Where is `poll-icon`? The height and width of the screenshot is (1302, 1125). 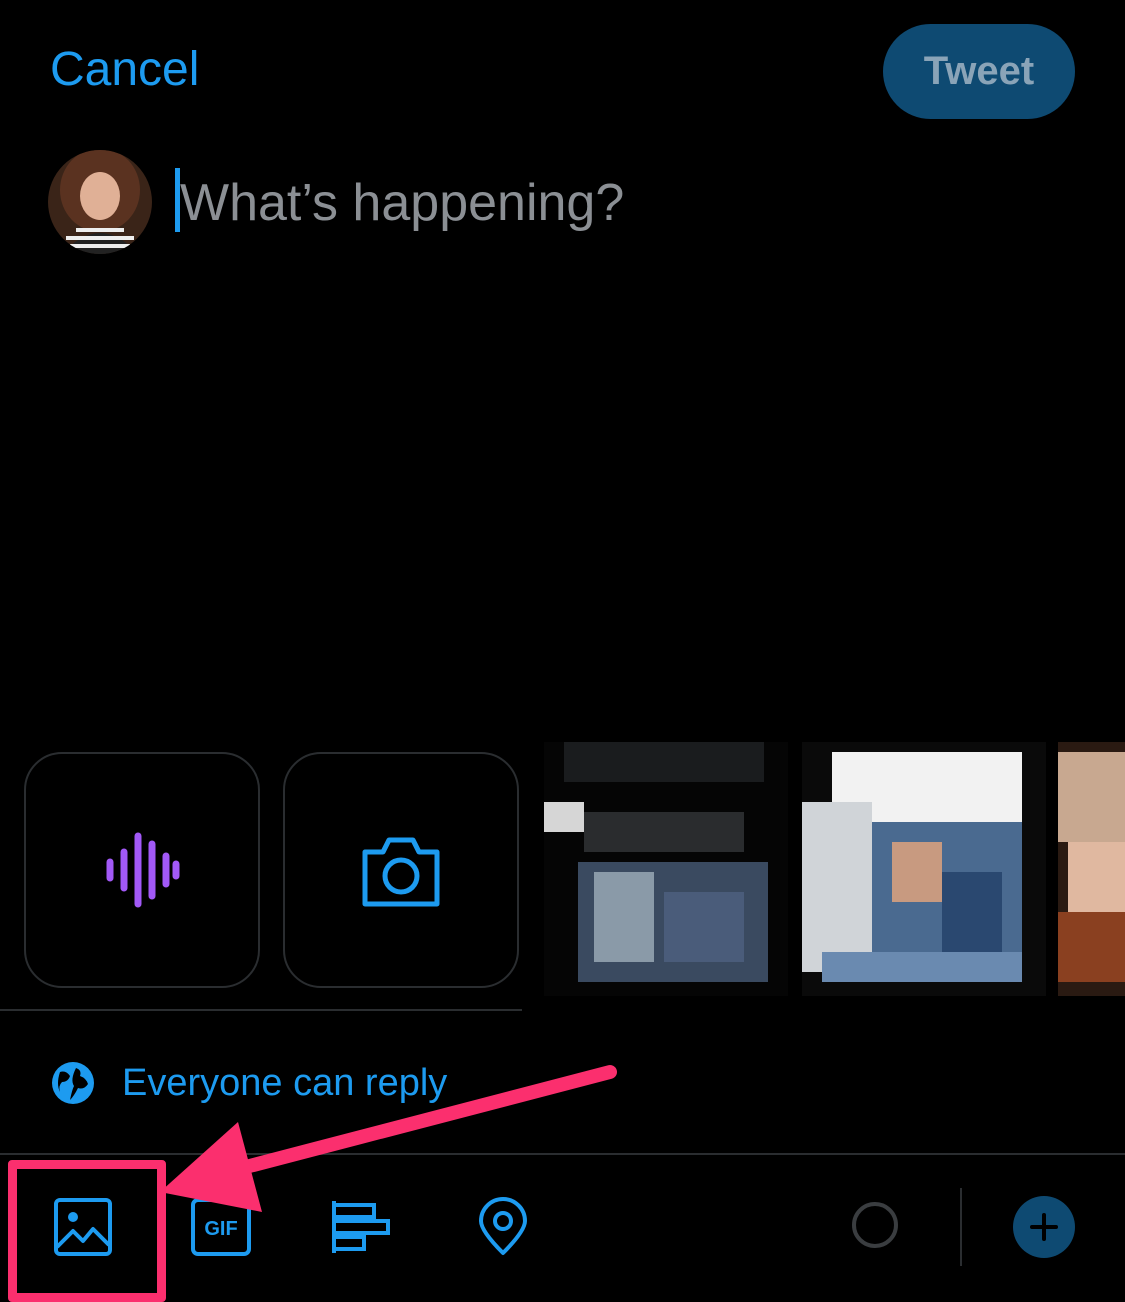 poll-icon is located at coordinates (361, 1227).